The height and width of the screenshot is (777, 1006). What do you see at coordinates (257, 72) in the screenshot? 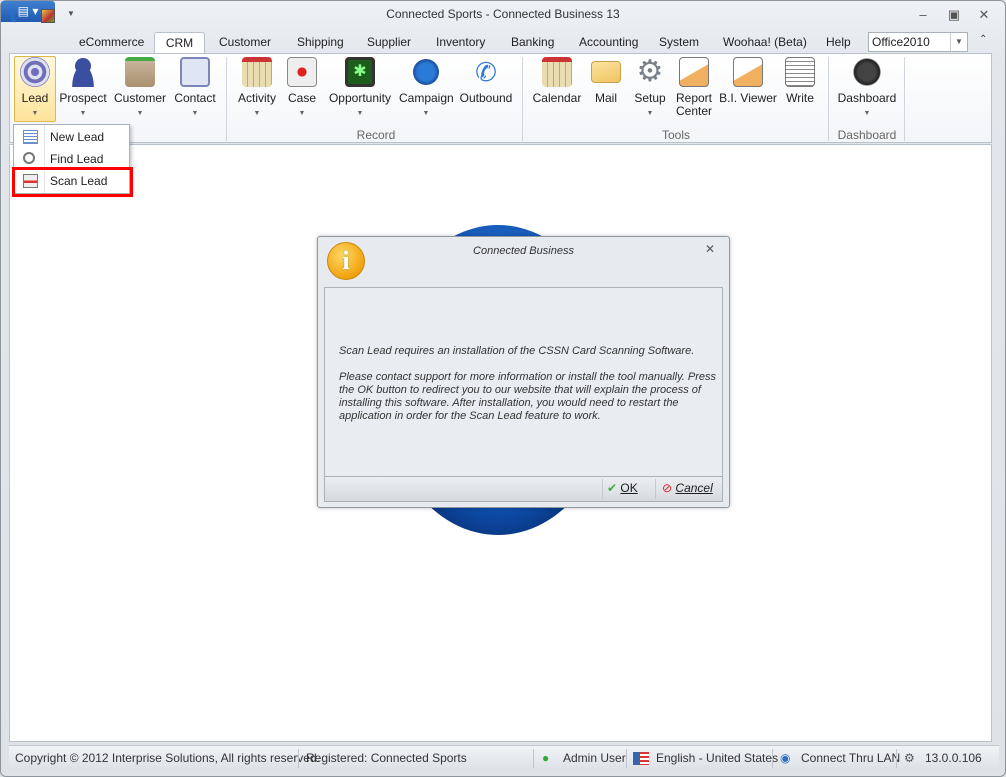
I see `calendar-check-icon` at bounding box center [257, 72].